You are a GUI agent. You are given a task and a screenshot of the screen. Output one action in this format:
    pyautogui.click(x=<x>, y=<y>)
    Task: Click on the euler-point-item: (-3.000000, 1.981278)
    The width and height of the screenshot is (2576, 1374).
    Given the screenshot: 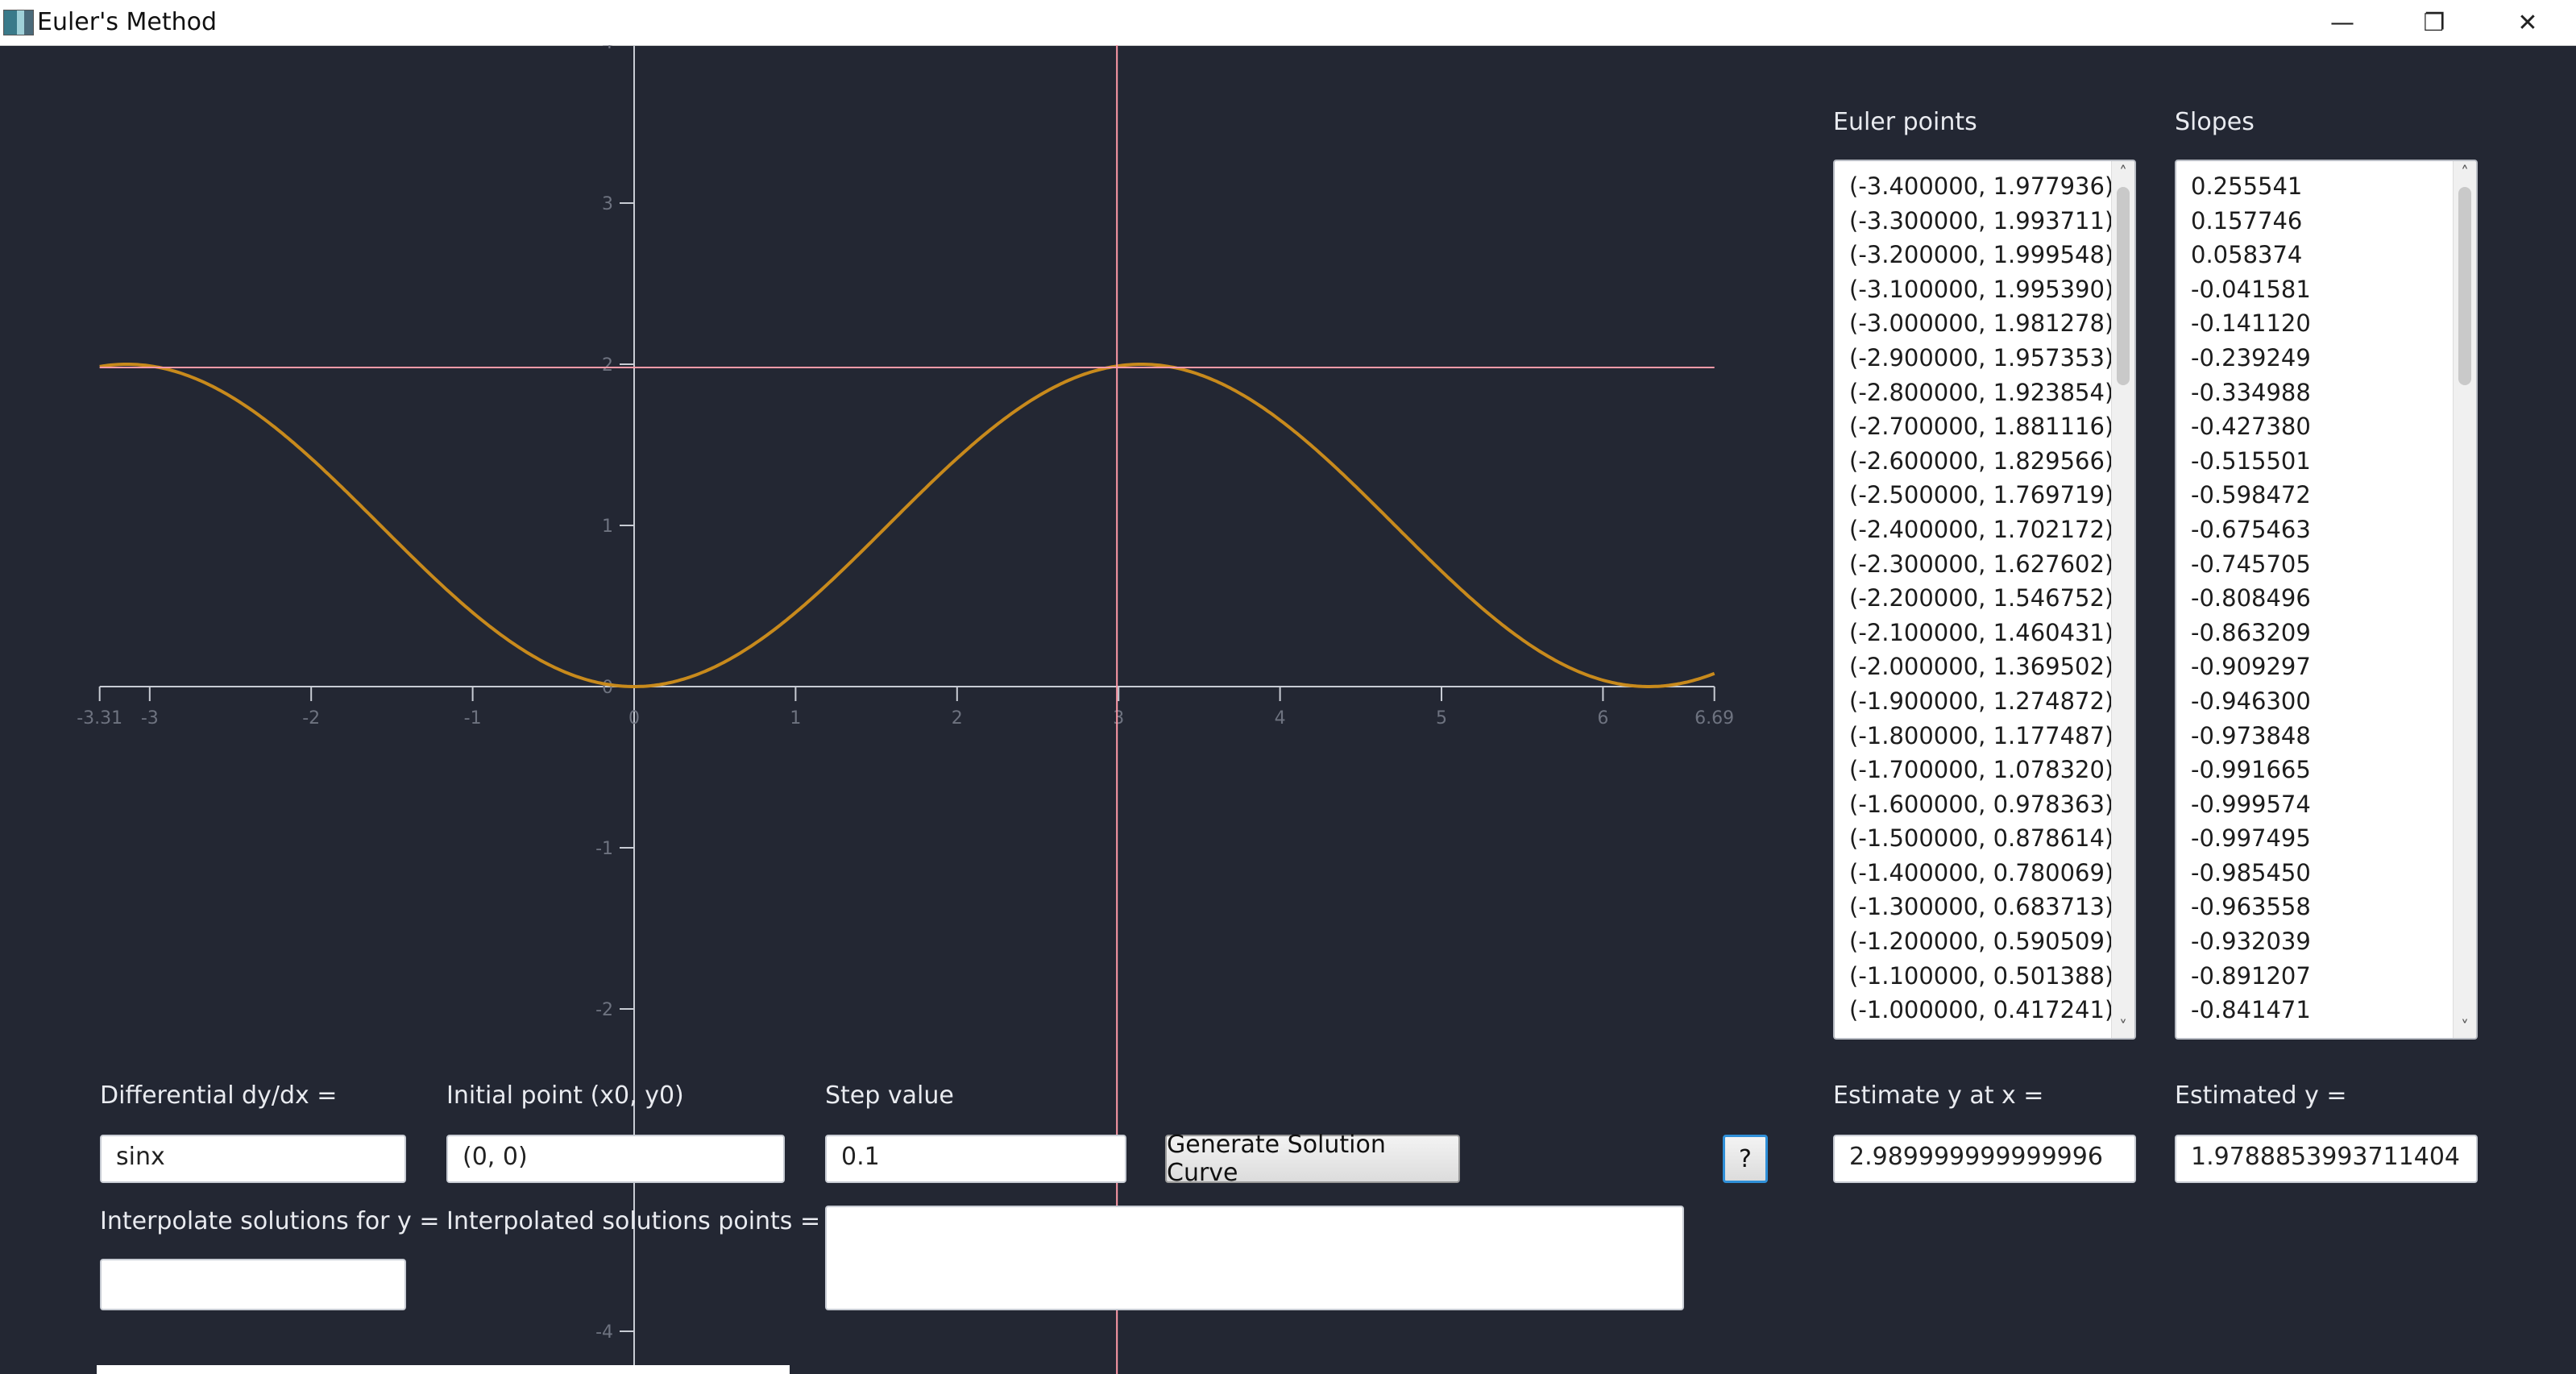 What is the action you would take?
    pyautogui.click(x=1981, y=323)
    